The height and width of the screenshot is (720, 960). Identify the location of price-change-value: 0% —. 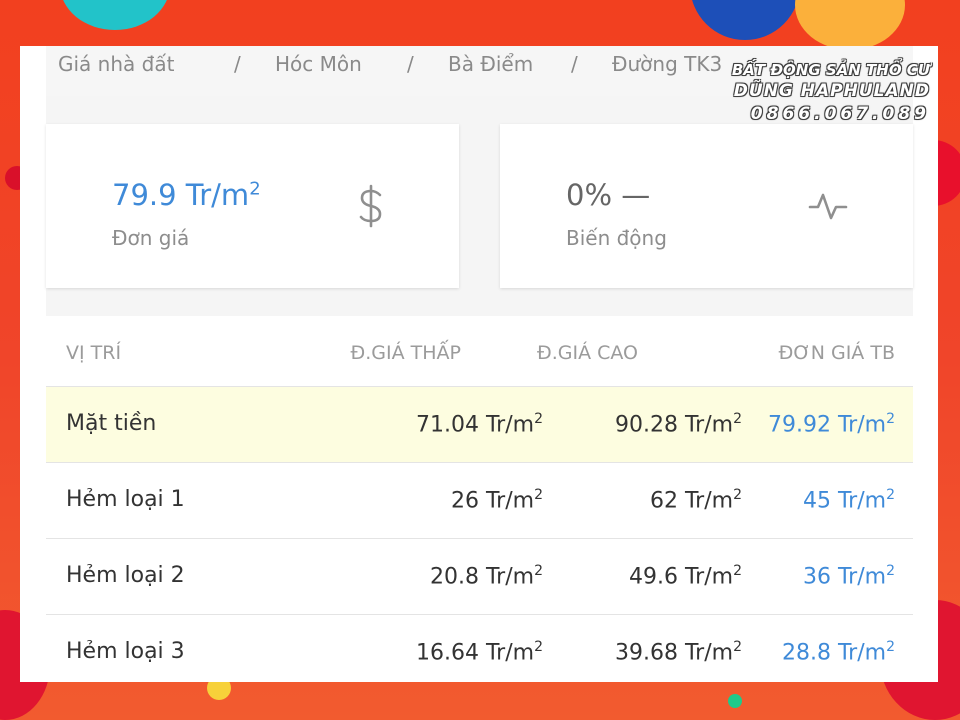
(608, 195).